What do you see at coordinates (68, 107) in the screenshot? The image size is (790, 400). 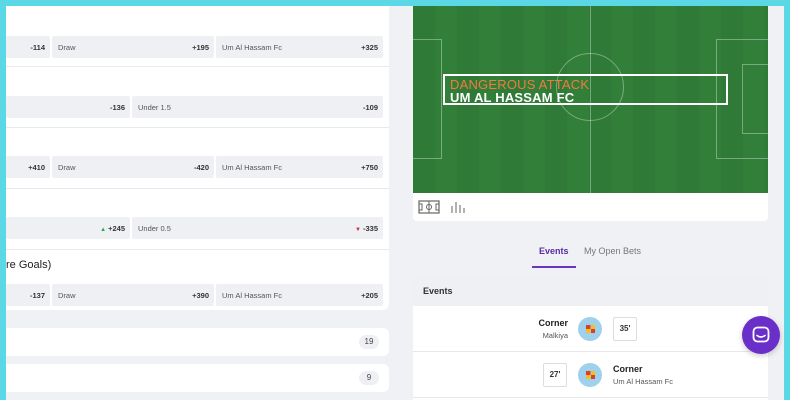 I see `odds-button-over: -136` at bounding box center [68, 107].